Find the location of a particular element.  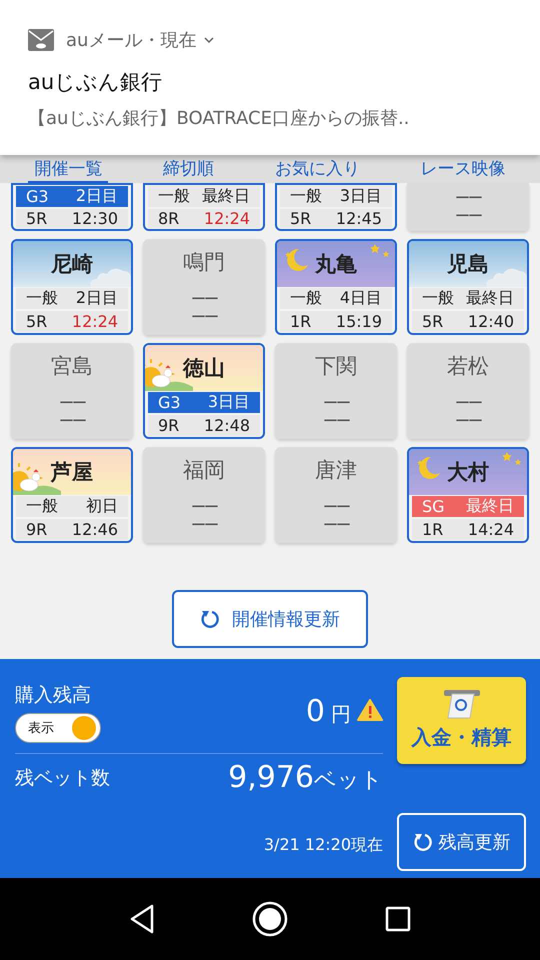

venue-name: 児島 is located at coordinates (468, 264).